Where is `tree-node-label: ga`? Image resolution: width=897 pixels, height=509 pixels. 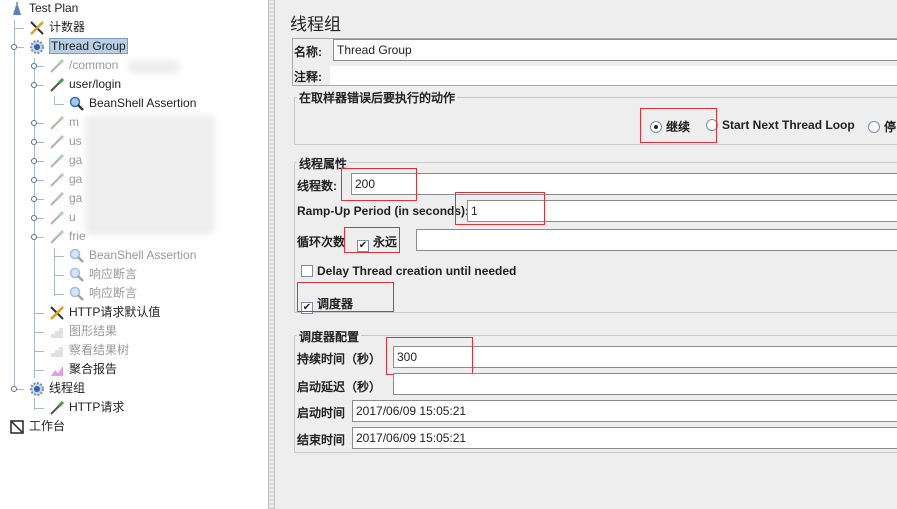
tree-node-label: ga is located at coordinates (76, 198).